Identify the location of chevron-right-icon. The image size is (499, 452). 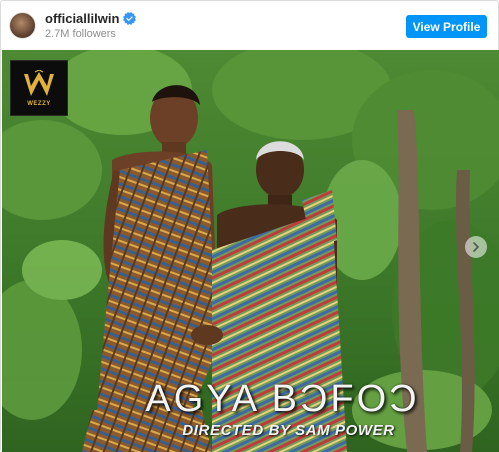
(476, 247).